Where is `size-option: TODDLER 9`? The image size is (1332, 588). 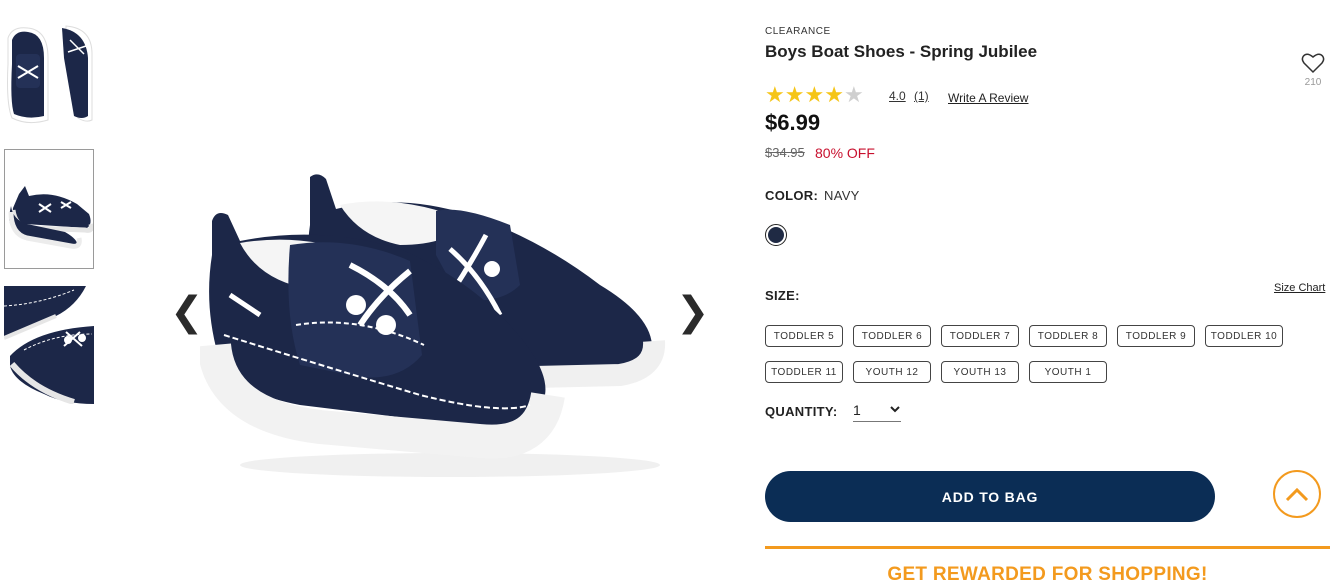 size-option: TODDLER 9 is located at coordinates (1156, 336).